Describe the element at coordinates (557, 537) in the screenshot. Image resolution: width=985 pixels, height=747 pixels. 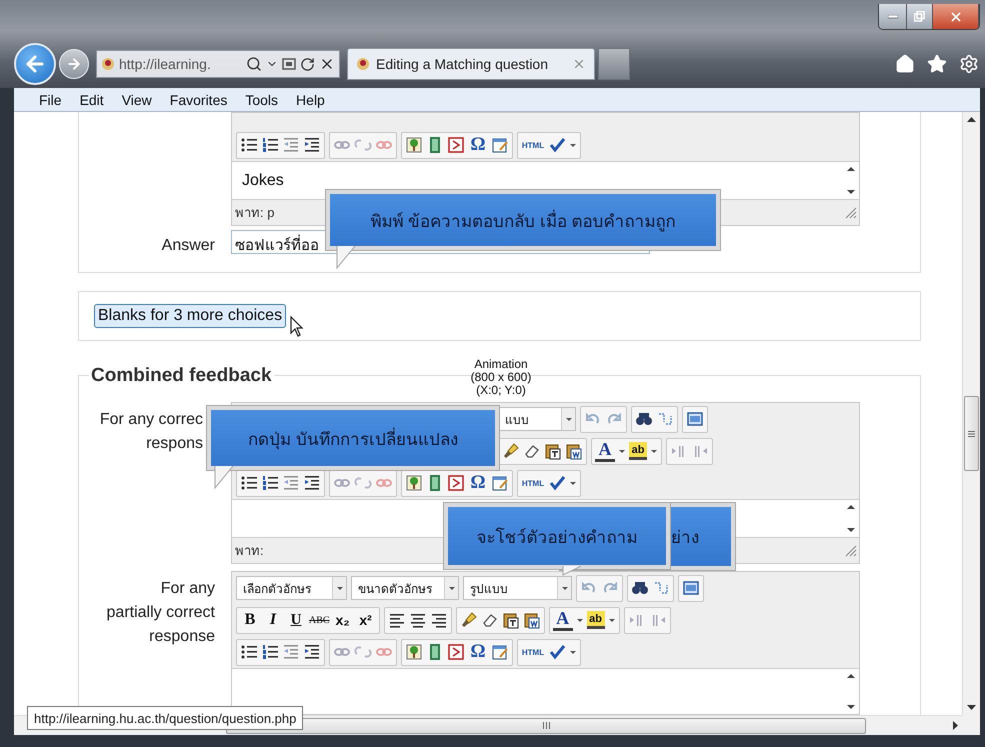
I see `callout-text: จะโชว์ตัวอย่างคำถาม` at that location.